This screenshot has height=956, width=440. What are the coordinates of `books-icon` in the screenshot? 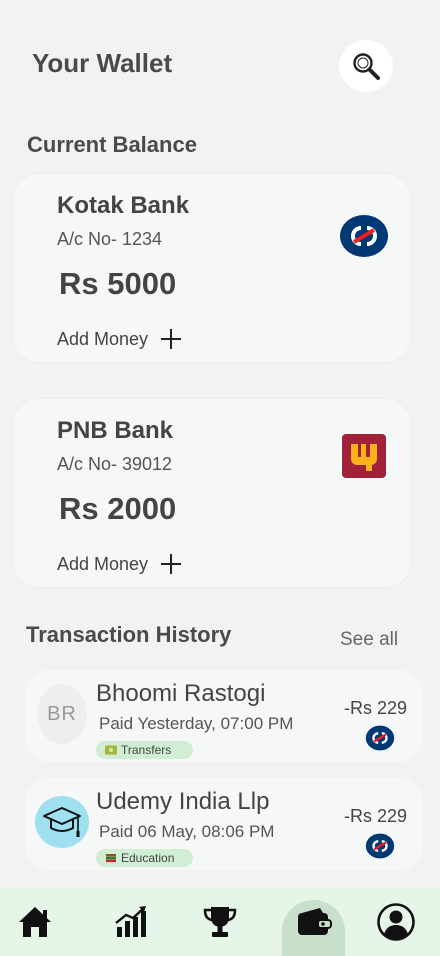 It's located at (111, 858).